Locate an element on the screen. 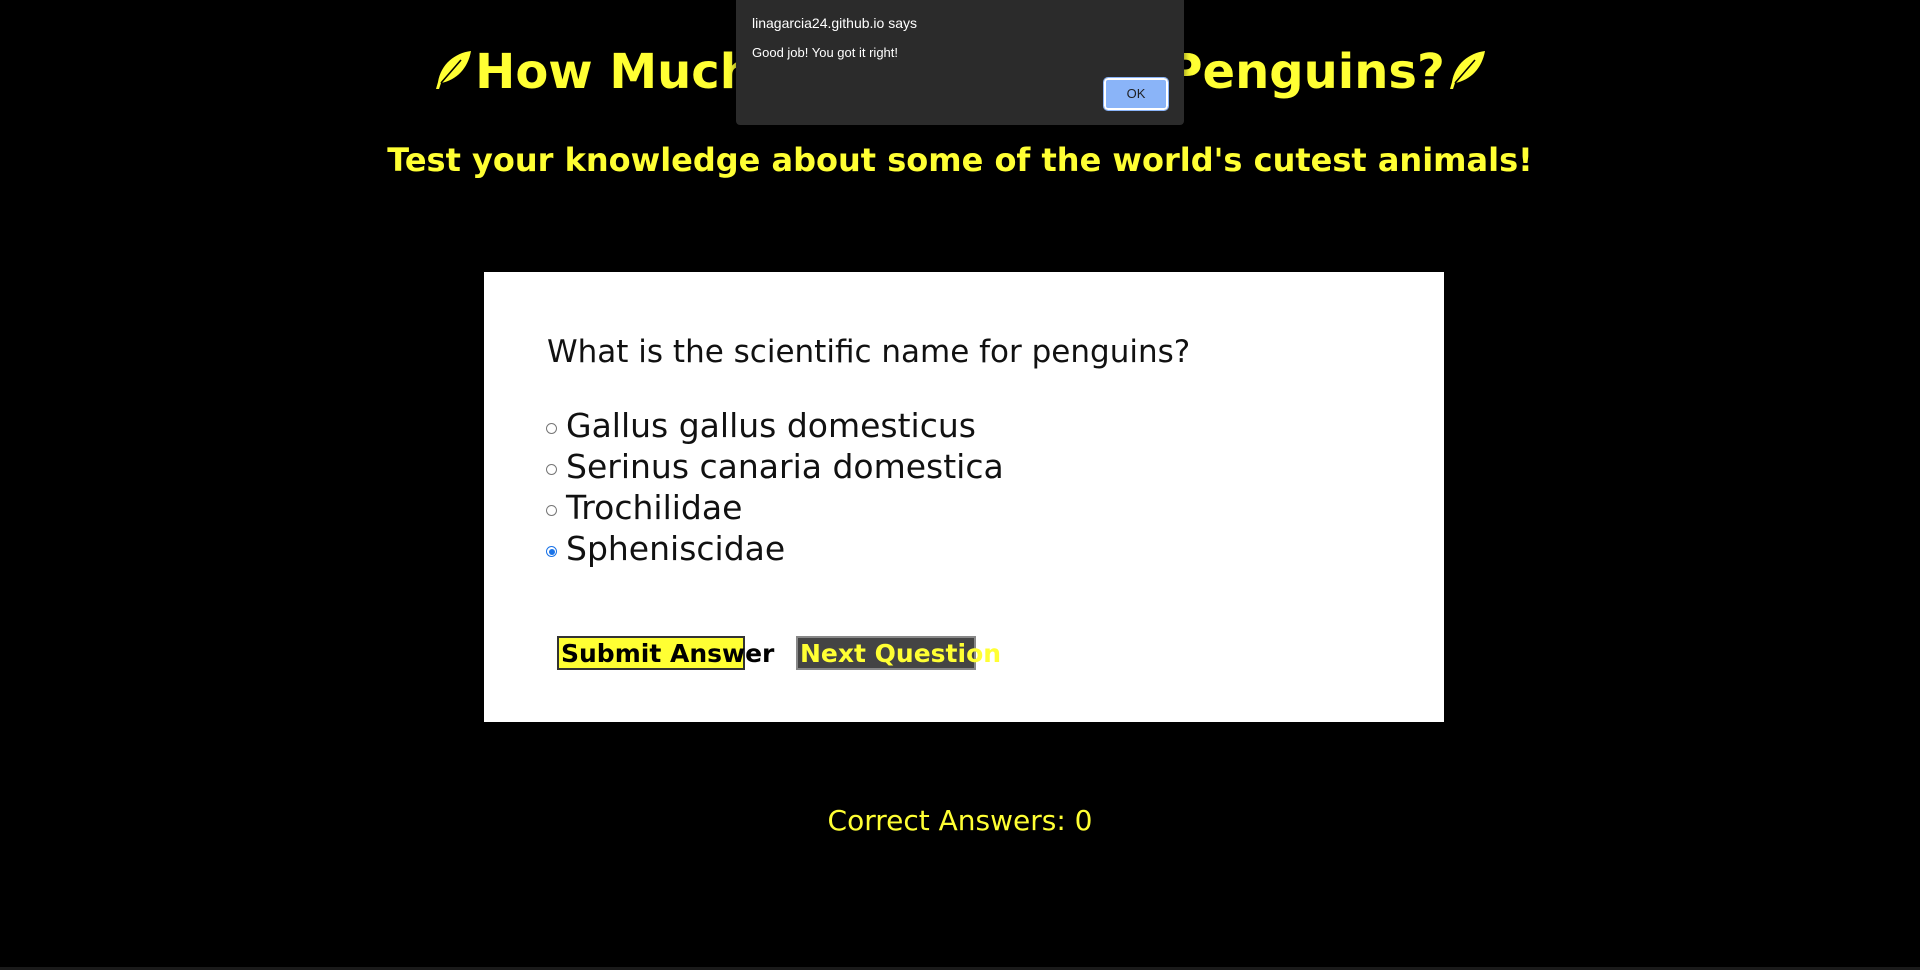  alert-ok-button: OK is located at coordinates (1136, 94).